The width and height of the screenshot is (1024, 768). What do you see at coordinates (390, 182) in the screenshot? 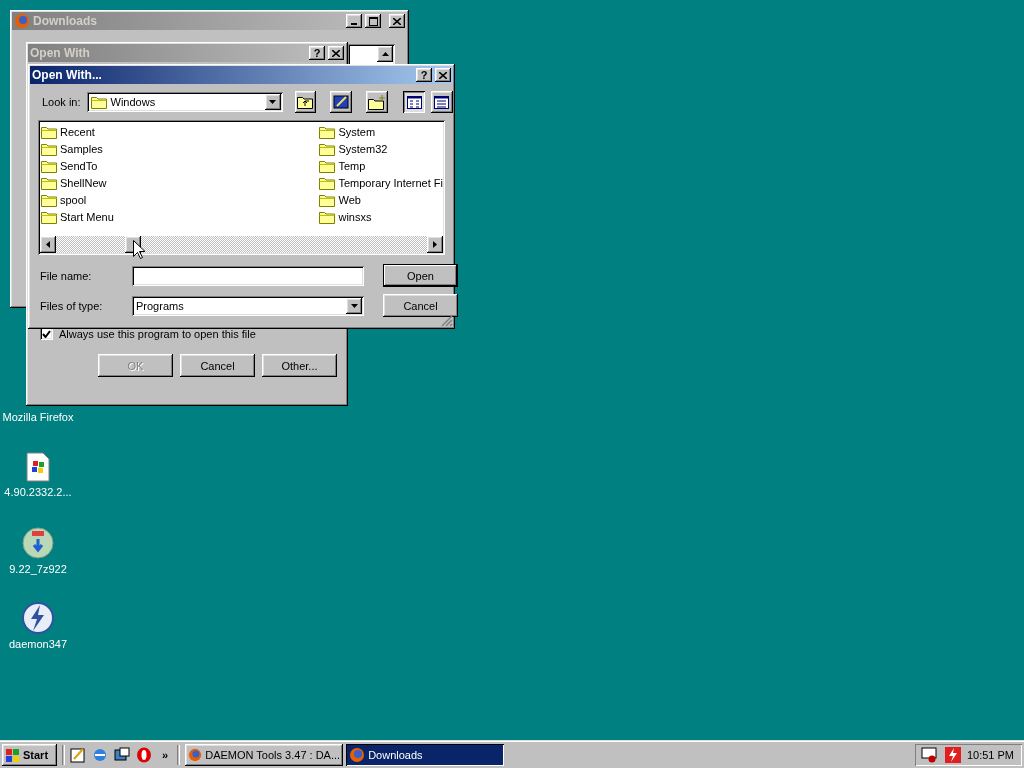
I see `folder-name: Temporary Internet Fi` at bounding box center [390, 182].